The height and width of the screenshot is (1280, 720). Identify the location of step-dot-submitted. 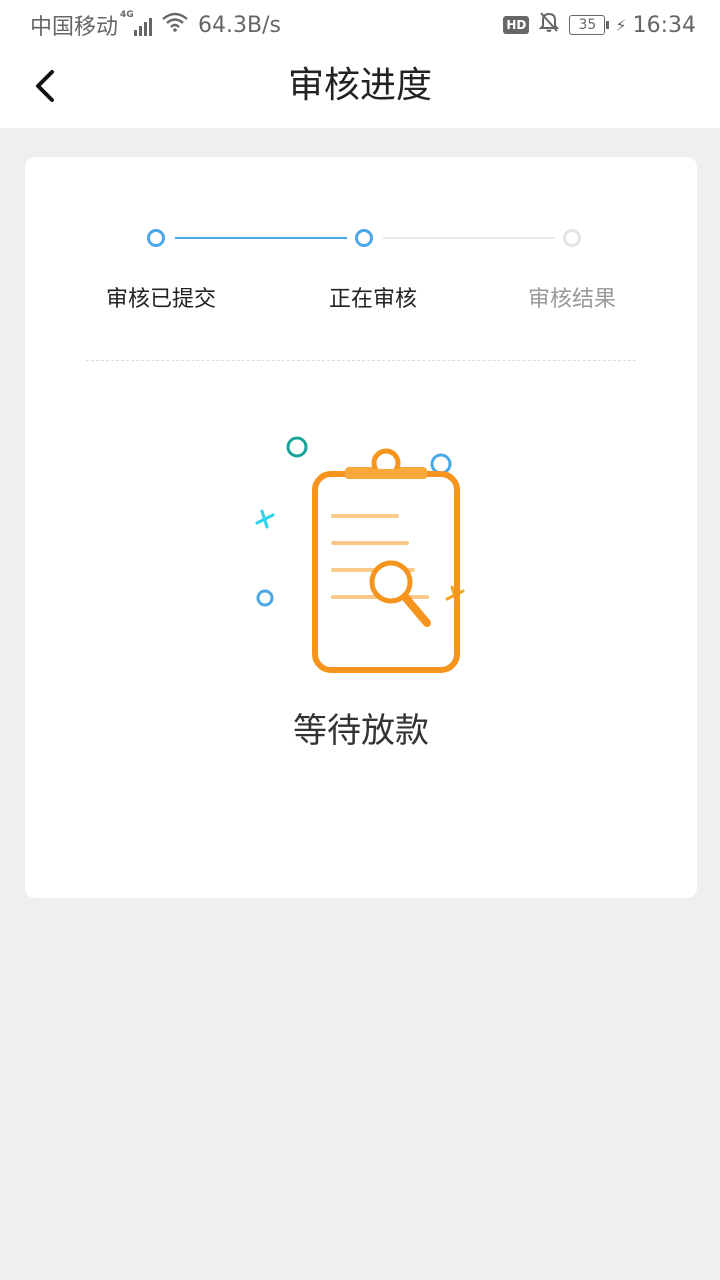
(156, 238).